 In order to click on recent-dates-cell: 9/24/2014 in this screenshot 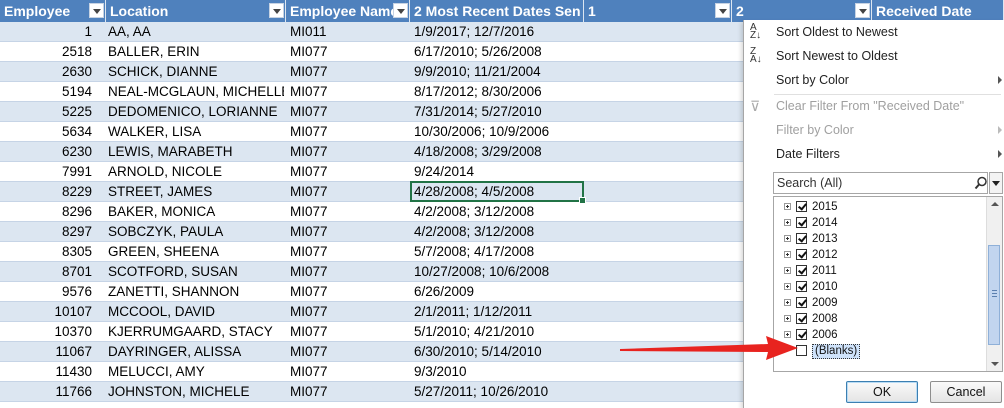, I will do `click(499, 171)`.